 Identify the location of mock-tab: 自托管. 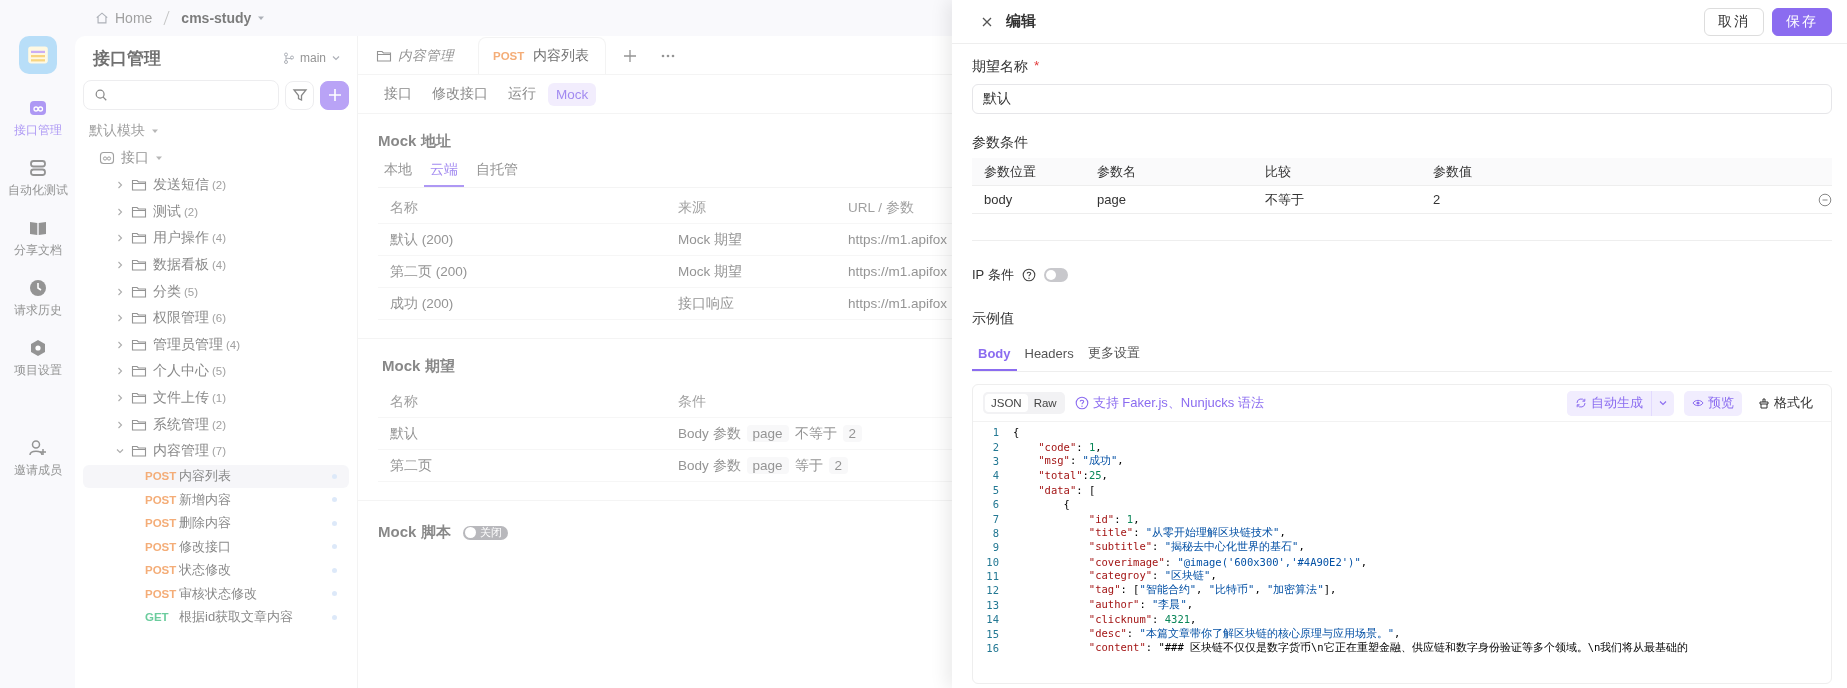
(497, 172).